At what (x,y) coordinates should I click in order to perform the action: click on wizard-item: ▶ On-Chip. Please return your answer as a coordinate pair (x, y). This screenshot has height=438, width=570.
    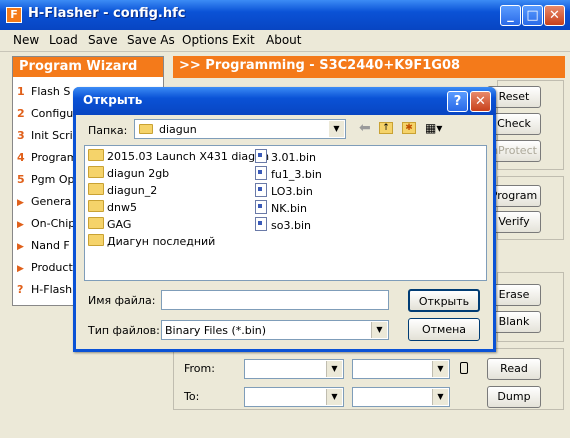
    Looking at the image, I should click on (46, 226).